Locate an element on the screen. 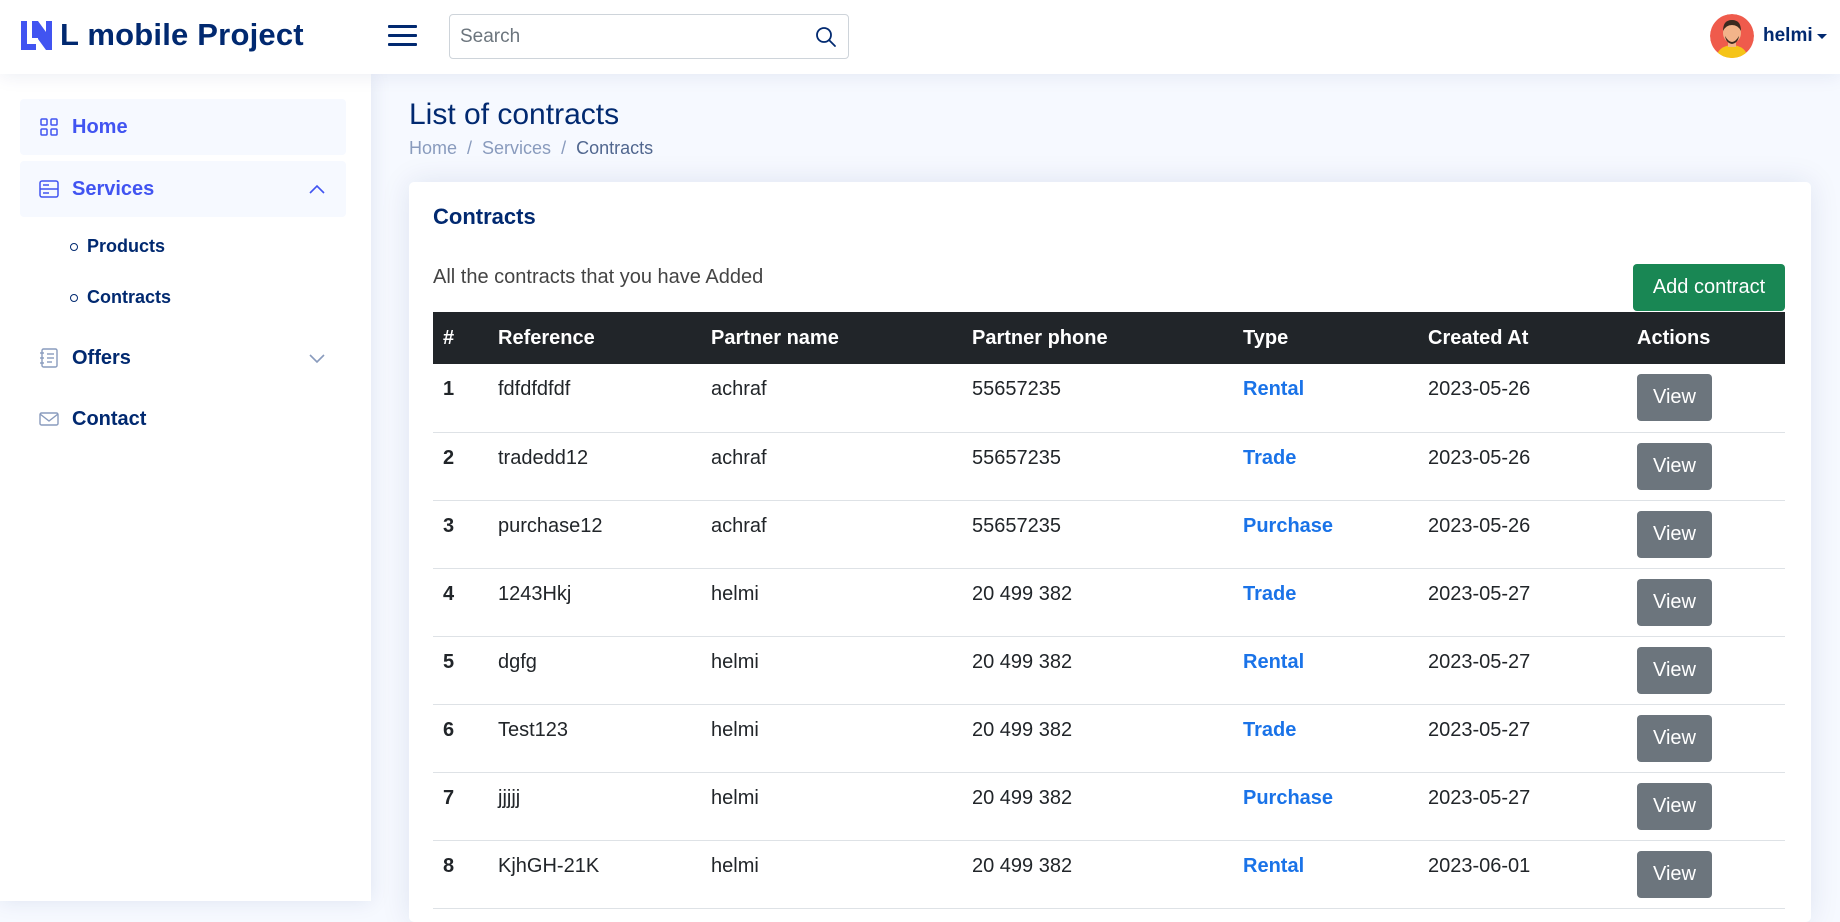 Image resolution: width=1840 pixels, height=922 pixels. add-contract-button: Add contract is located at coordinates (1709, 287).